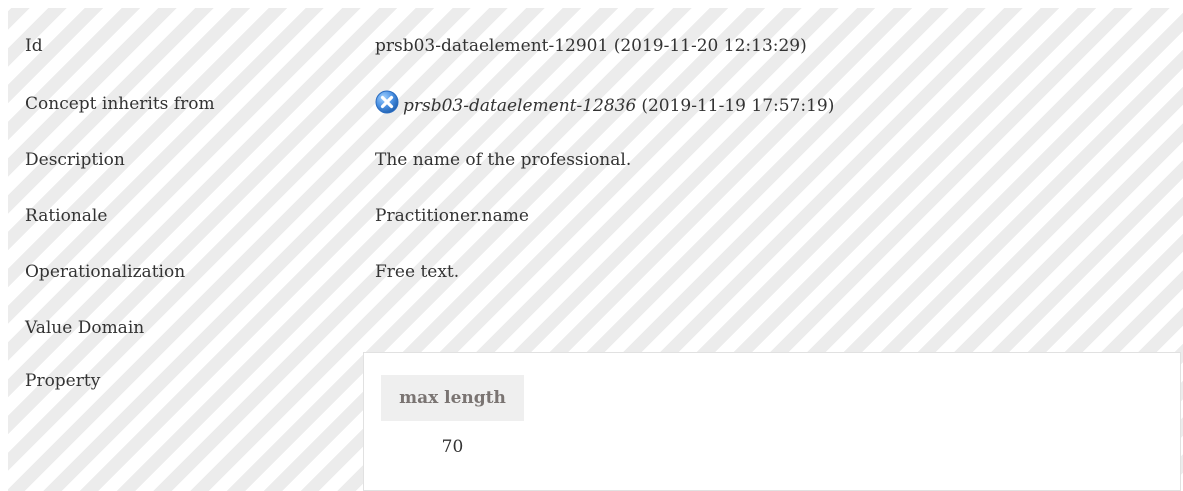 Image resolution: width=1183 pixels, height=491 pixels. I want to click on concept-inherits-label: Concept inherits from, so click(120, 104).